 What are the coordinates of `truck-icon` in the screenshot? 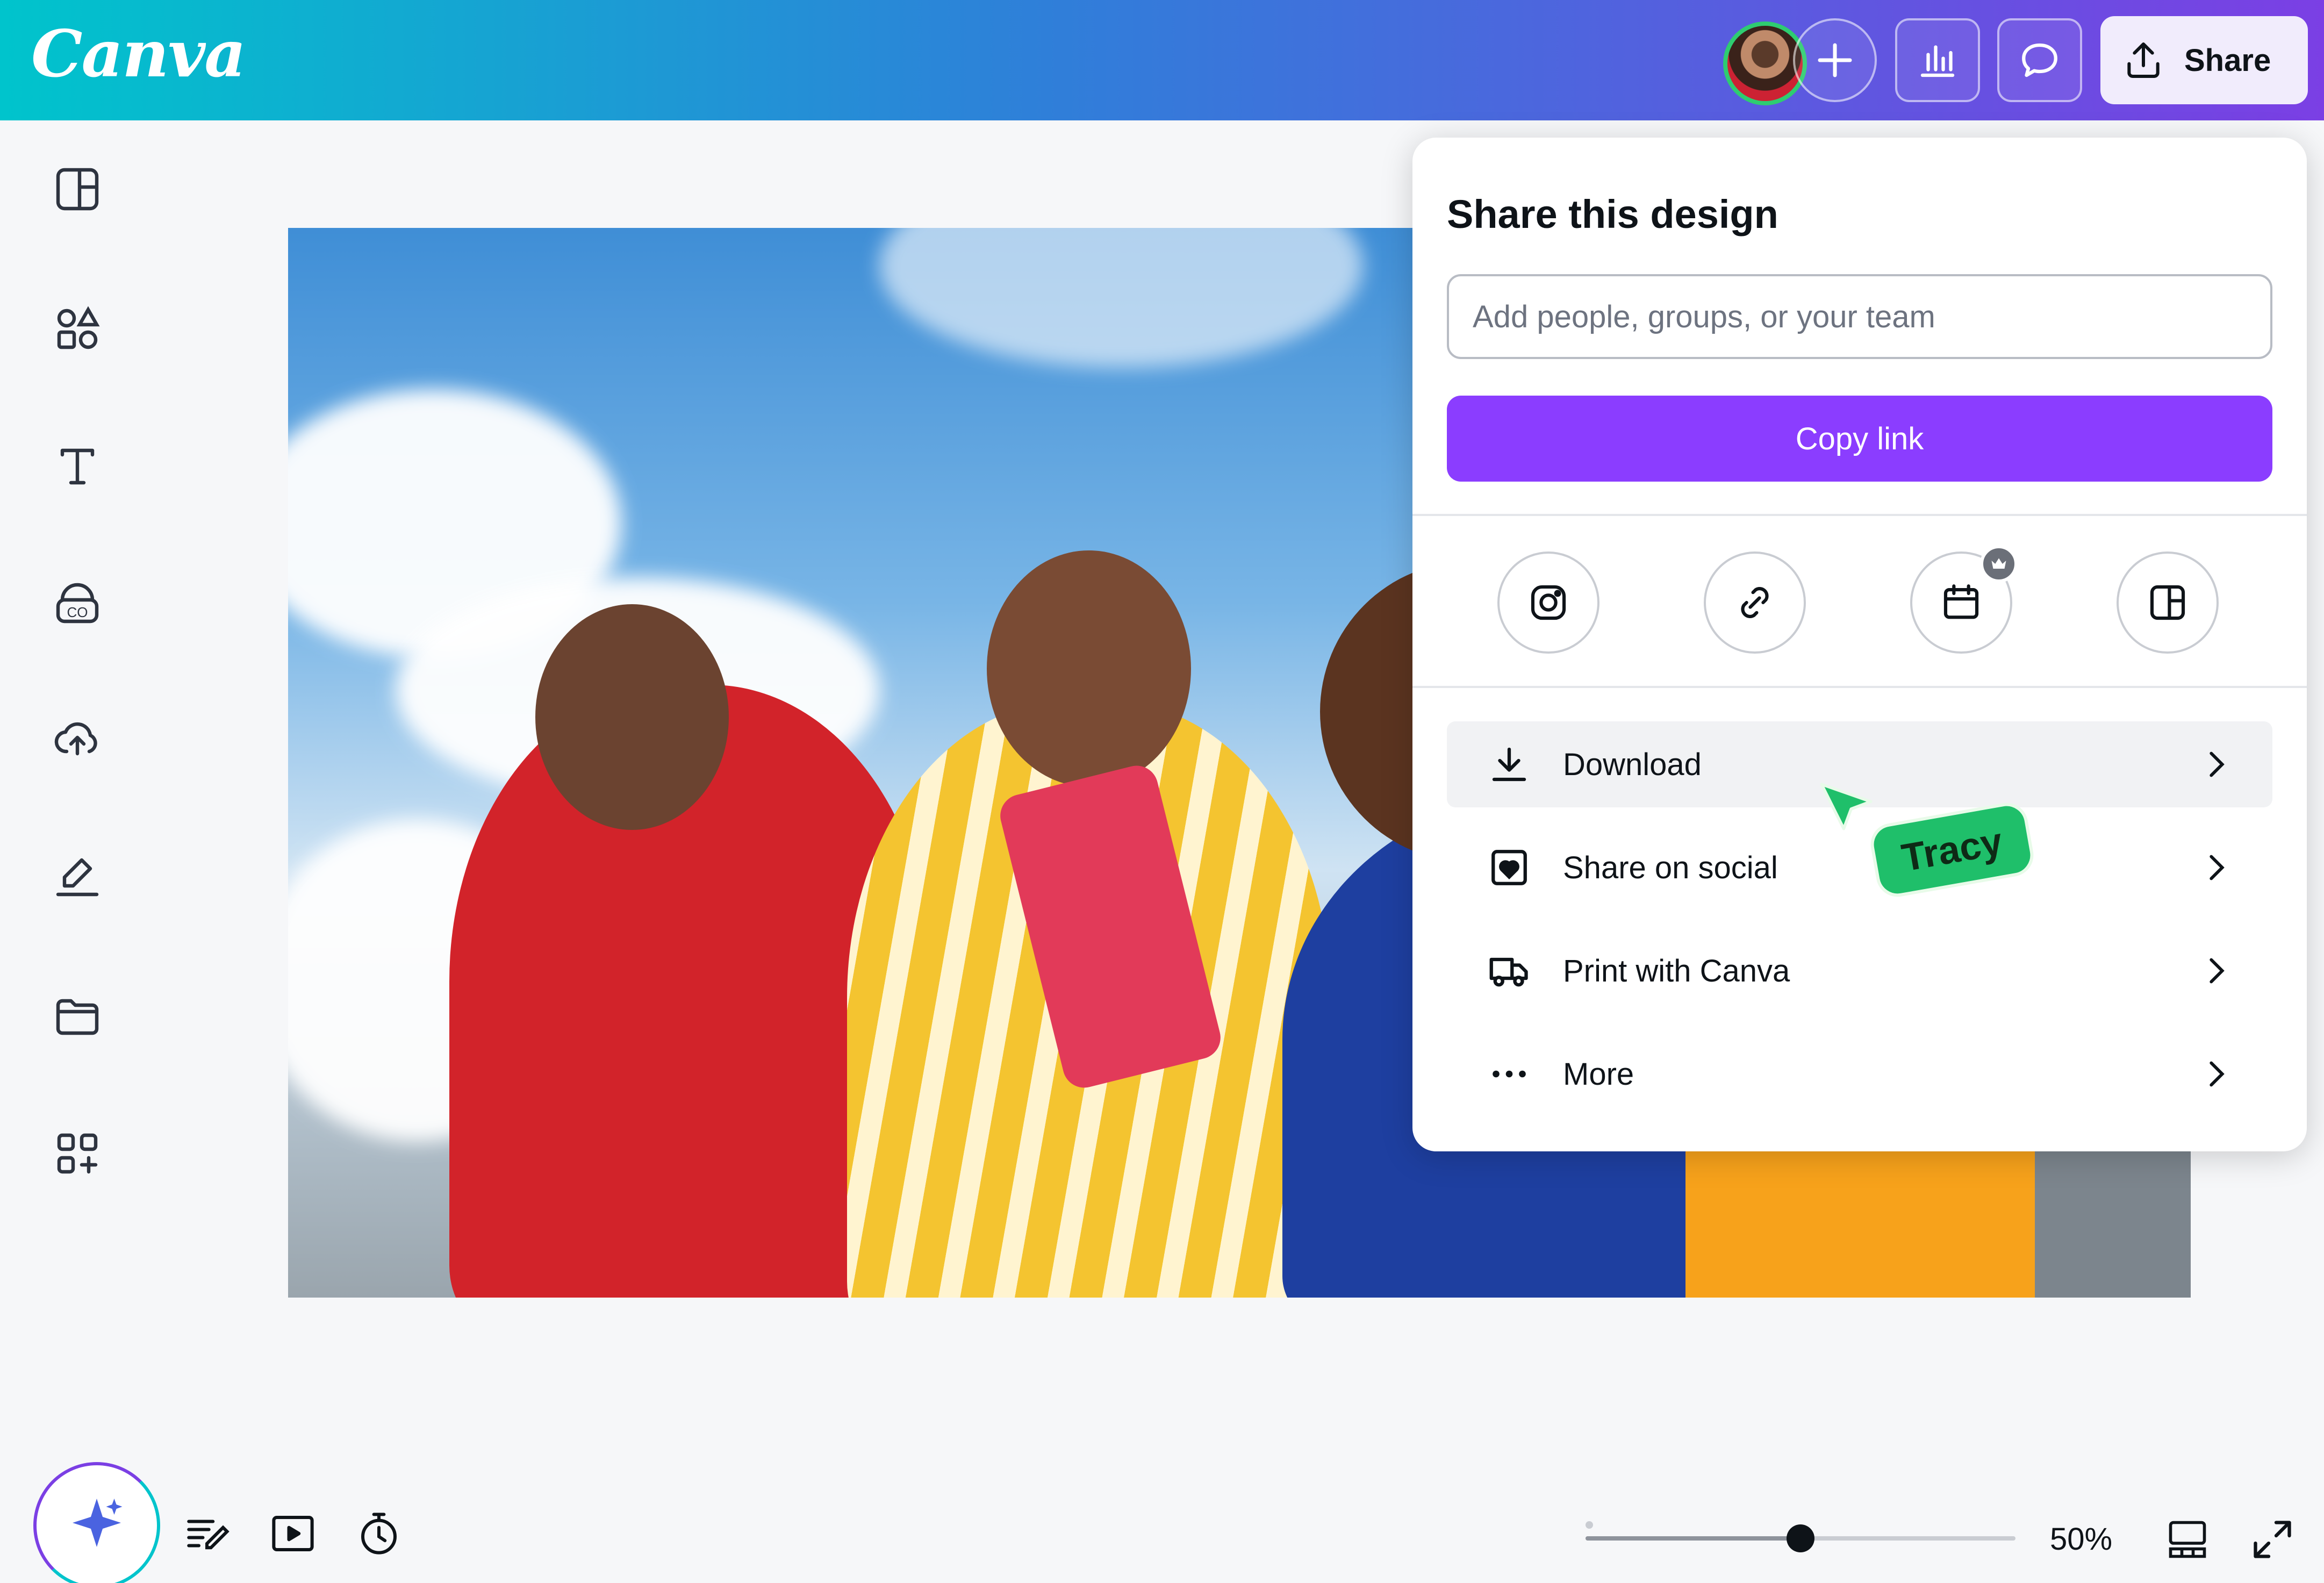 It's located at (1508, 972).